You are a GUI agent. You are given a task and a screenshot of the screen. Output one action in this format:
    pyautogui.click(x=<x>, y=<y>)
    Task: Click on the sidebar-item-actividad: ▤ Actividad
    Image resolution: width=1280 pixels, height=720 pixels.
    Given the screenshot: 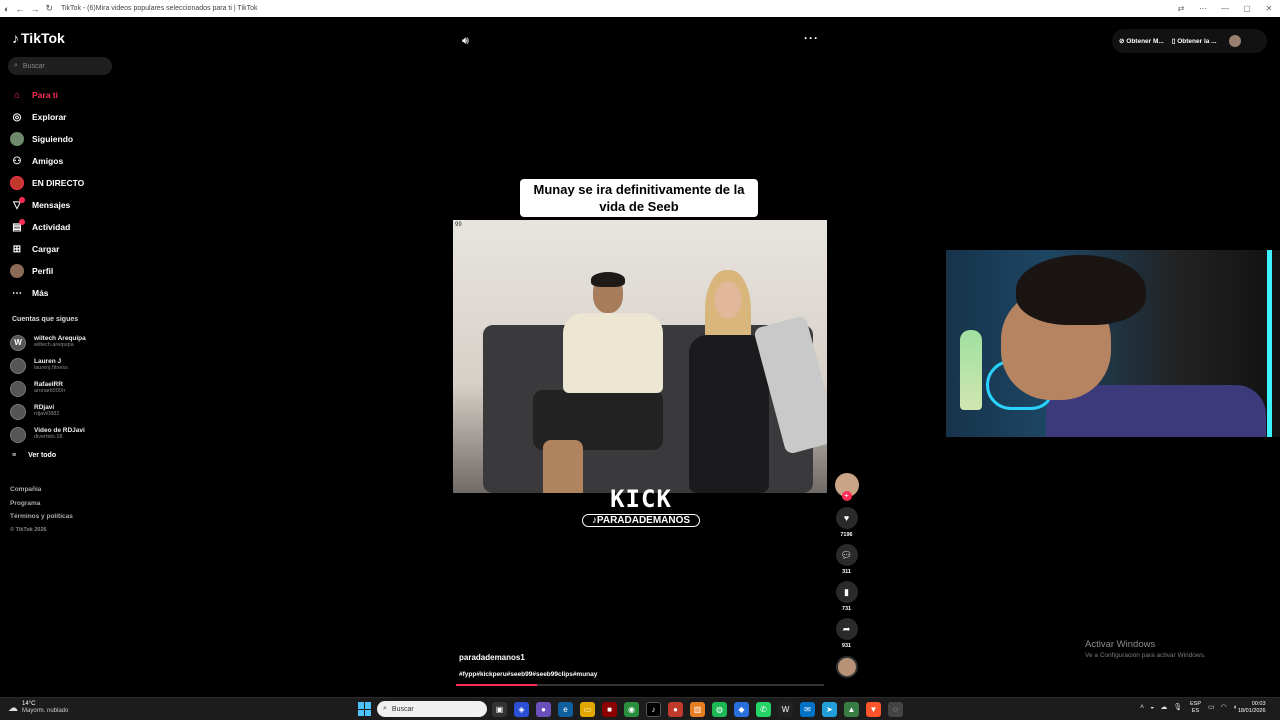 What is the action you would take?
    pyautogui.click(x=47, y=227)
    